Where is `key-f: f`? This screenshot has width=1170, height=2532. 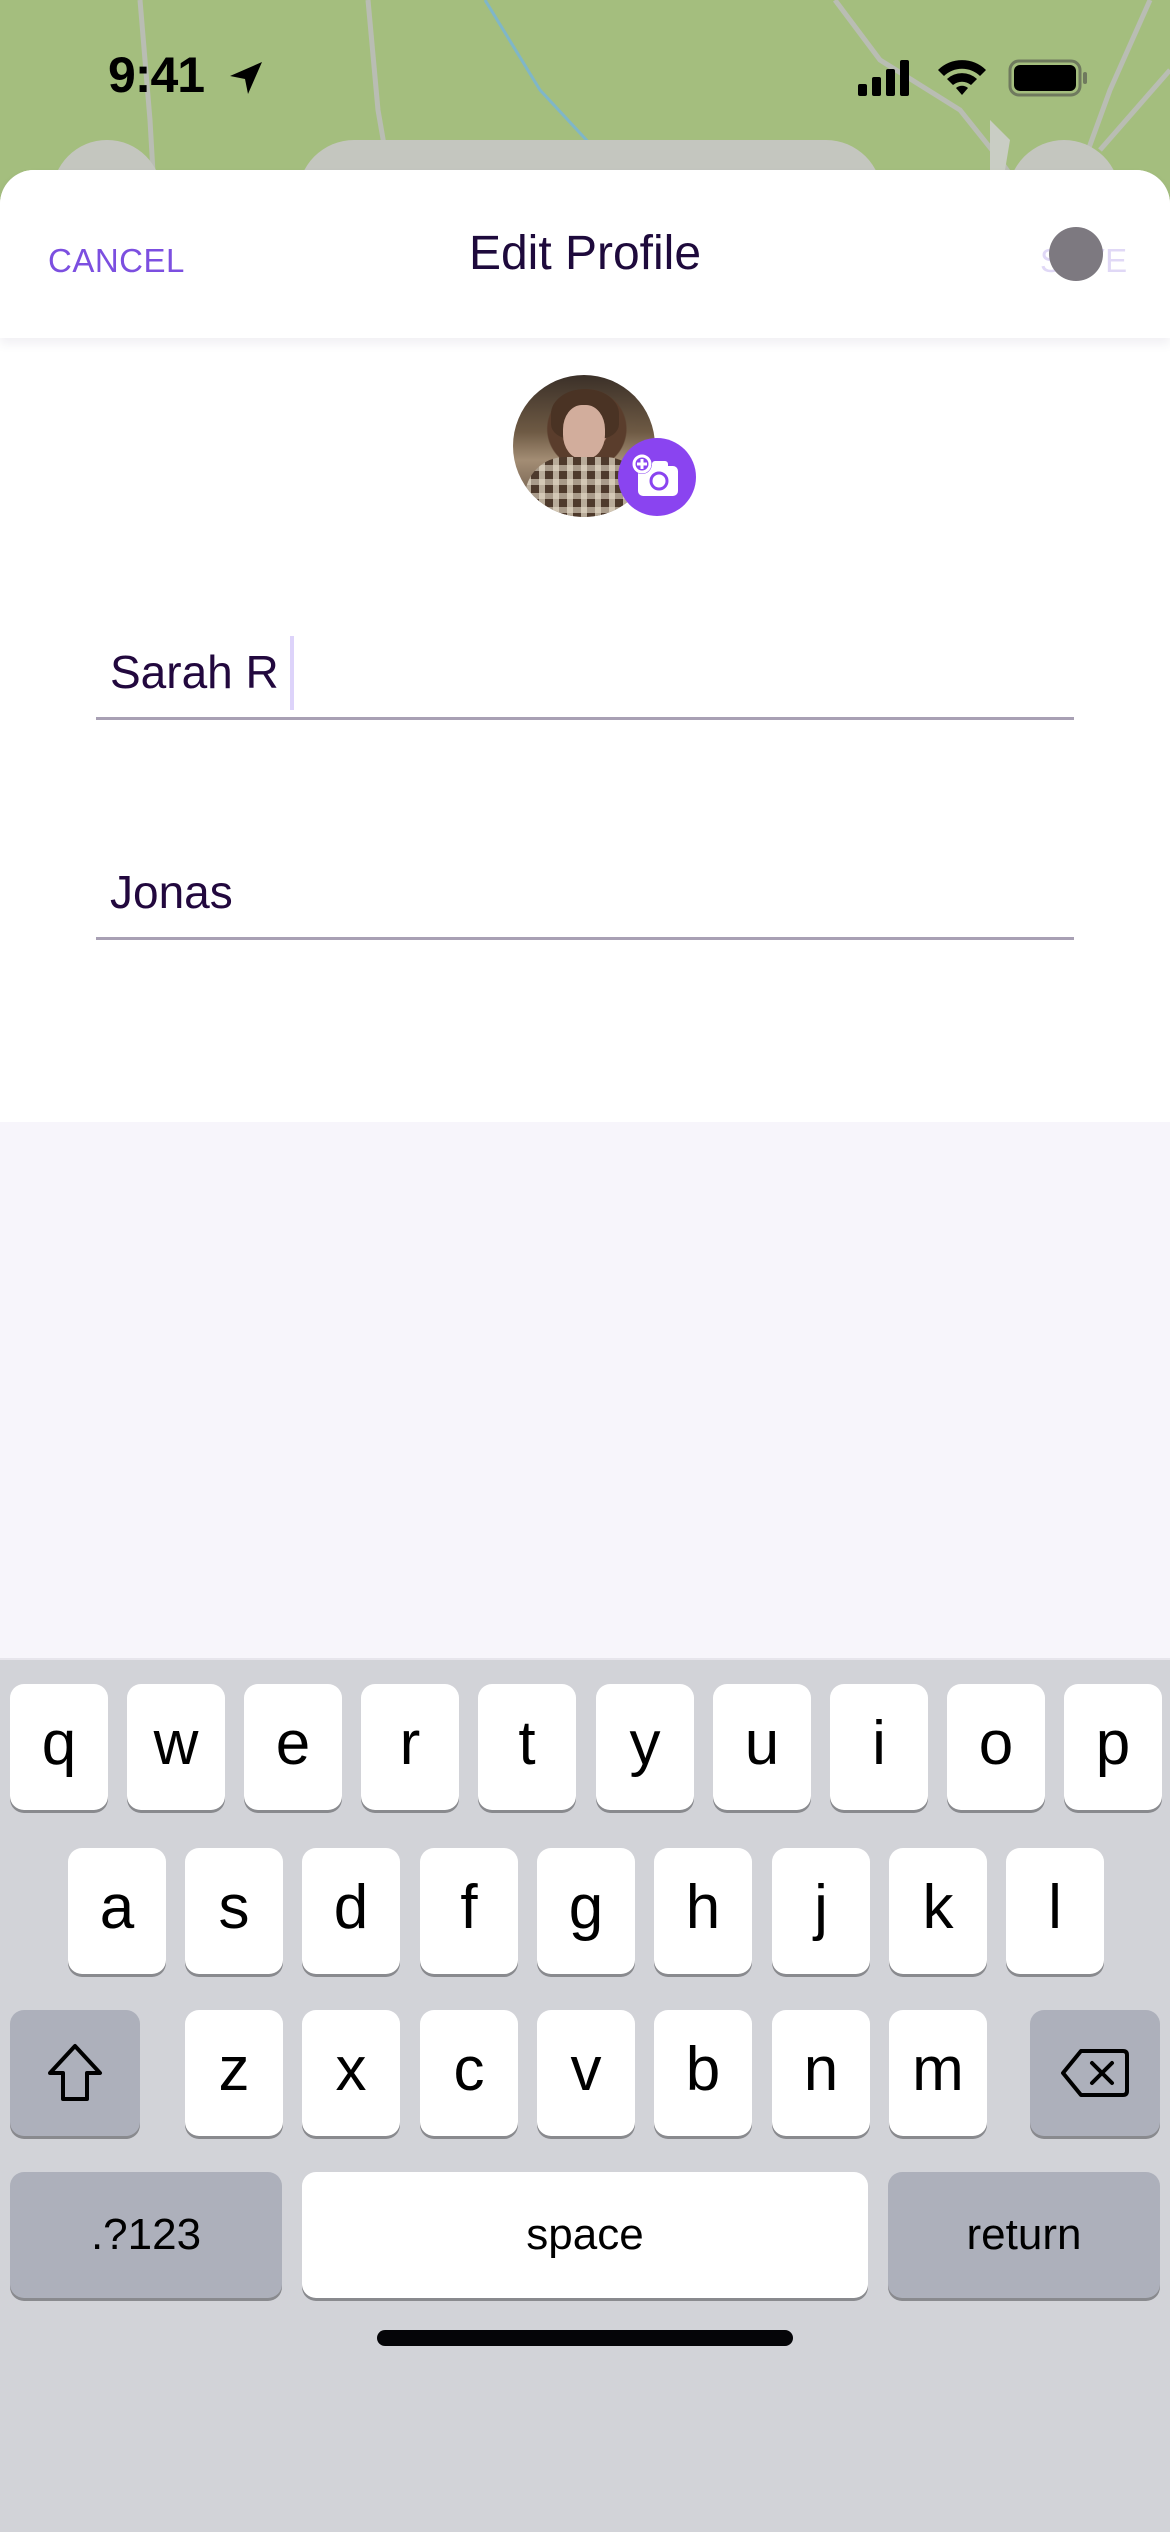
key-f: f is located at coordinates (469, 1911).